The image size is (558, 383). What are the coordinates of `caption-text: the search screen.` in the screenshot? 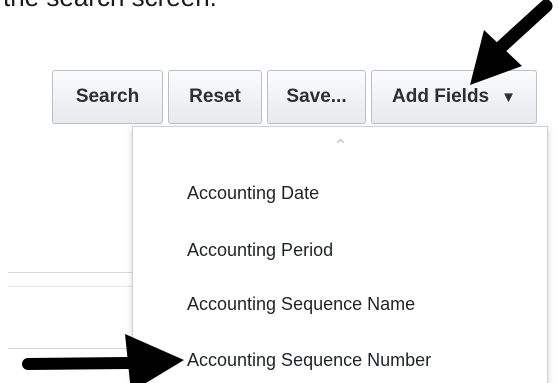 It's located at (110, 10).